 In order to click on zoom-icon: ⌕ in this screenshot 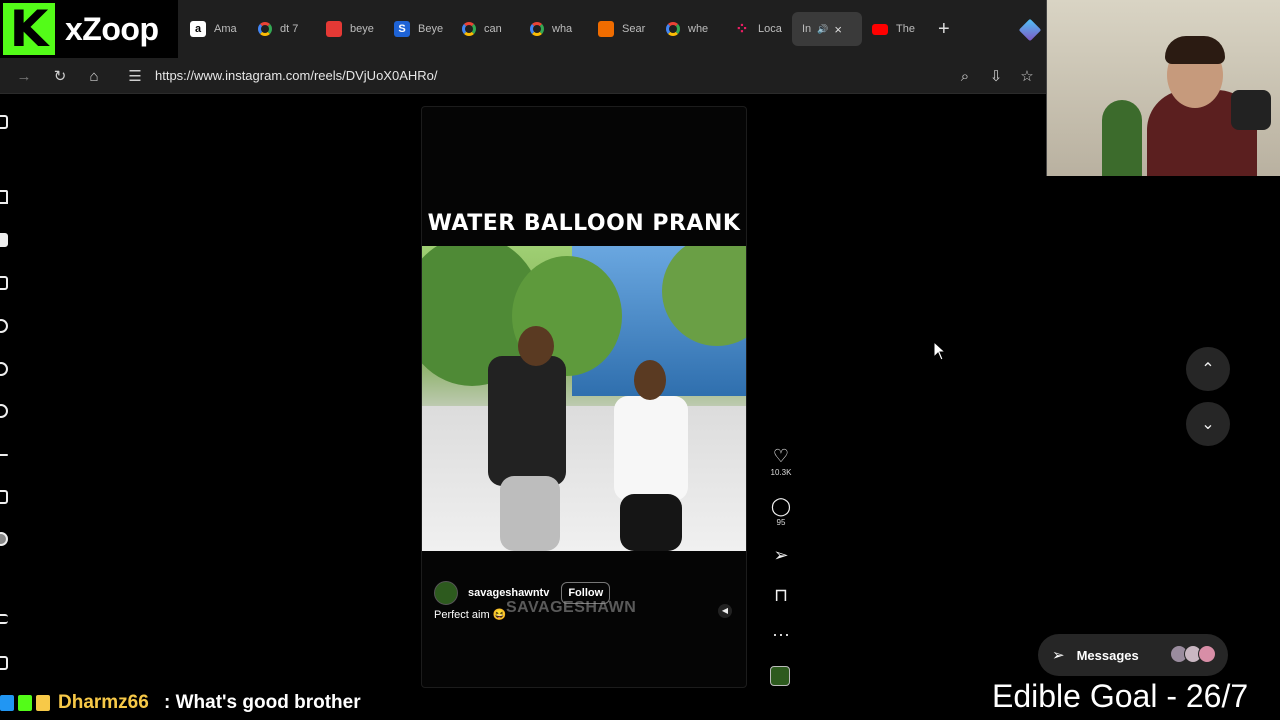, I will do `click(965, 76)`.